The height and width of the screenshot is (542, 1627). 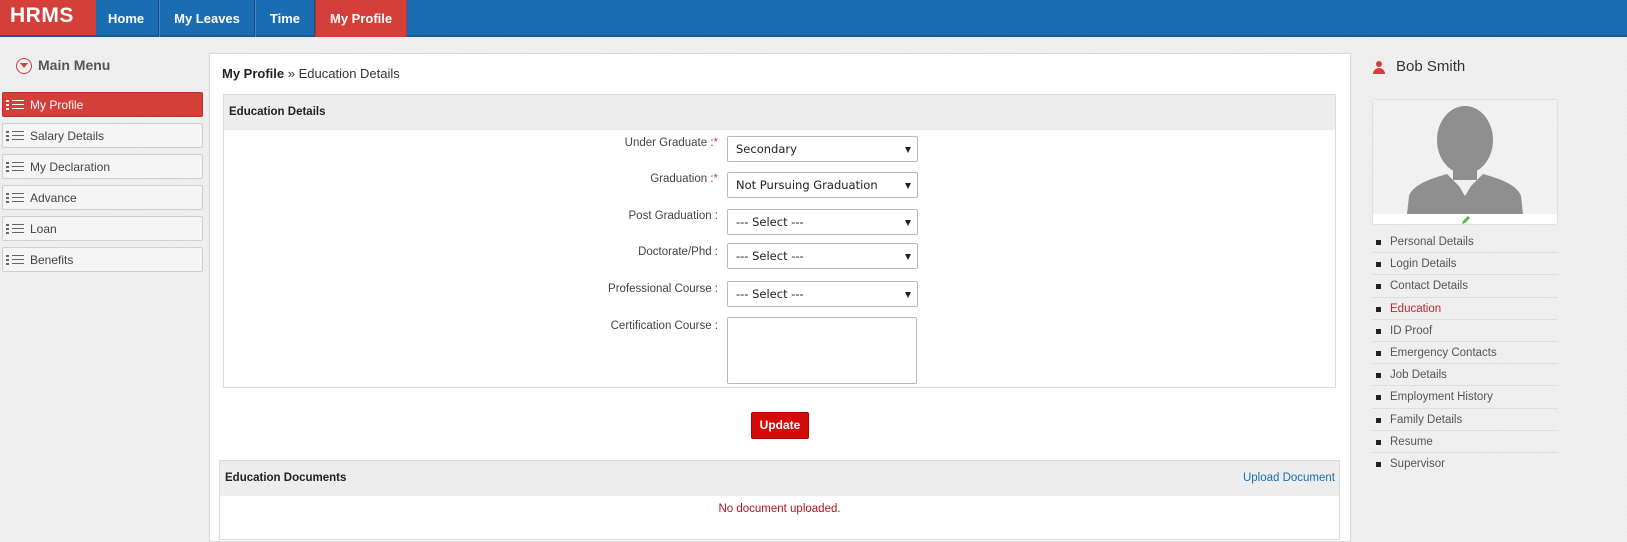 What do you see at coordinates (822, 294) in the screenshot?
I see `professional-course-select: --- Select ---` at bounding box center [822, 294].